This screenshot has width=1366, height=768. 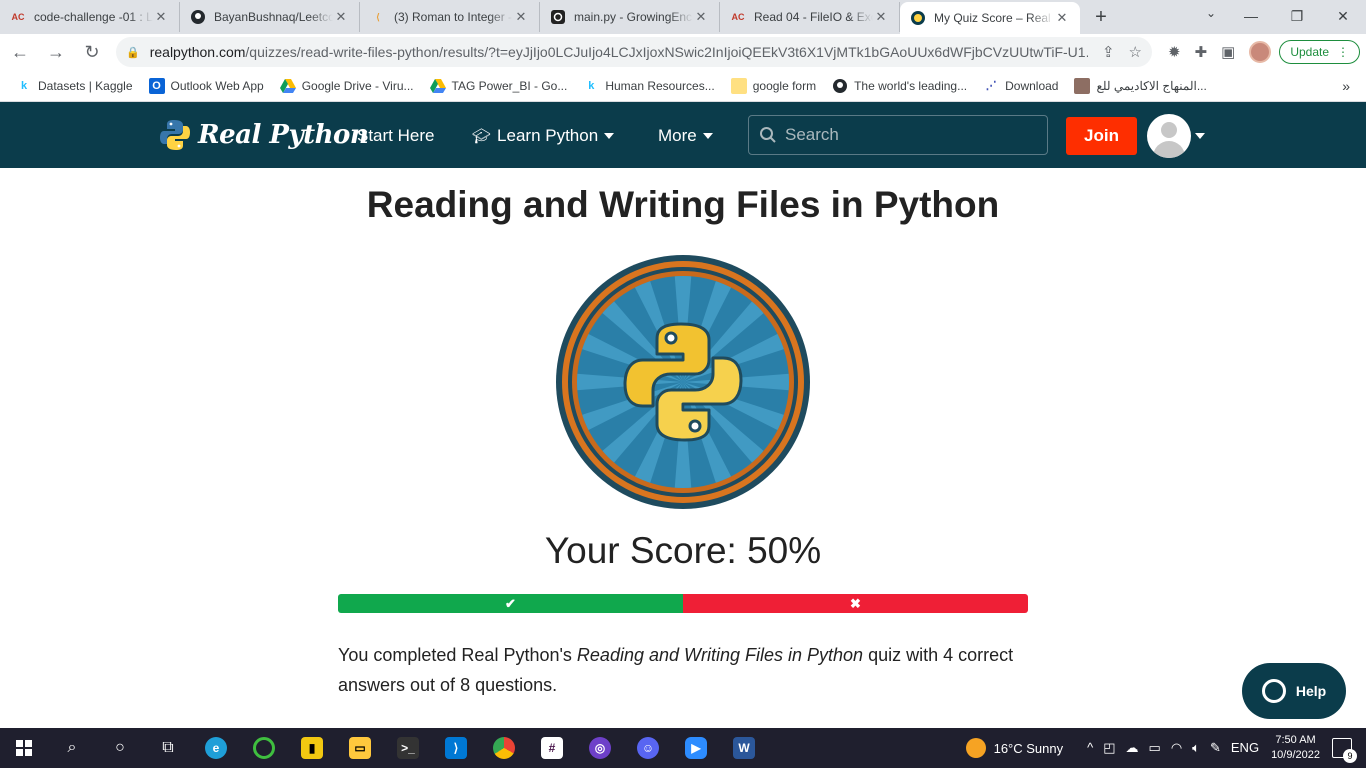 I want to click on search-input, so click(x=905, y=135).